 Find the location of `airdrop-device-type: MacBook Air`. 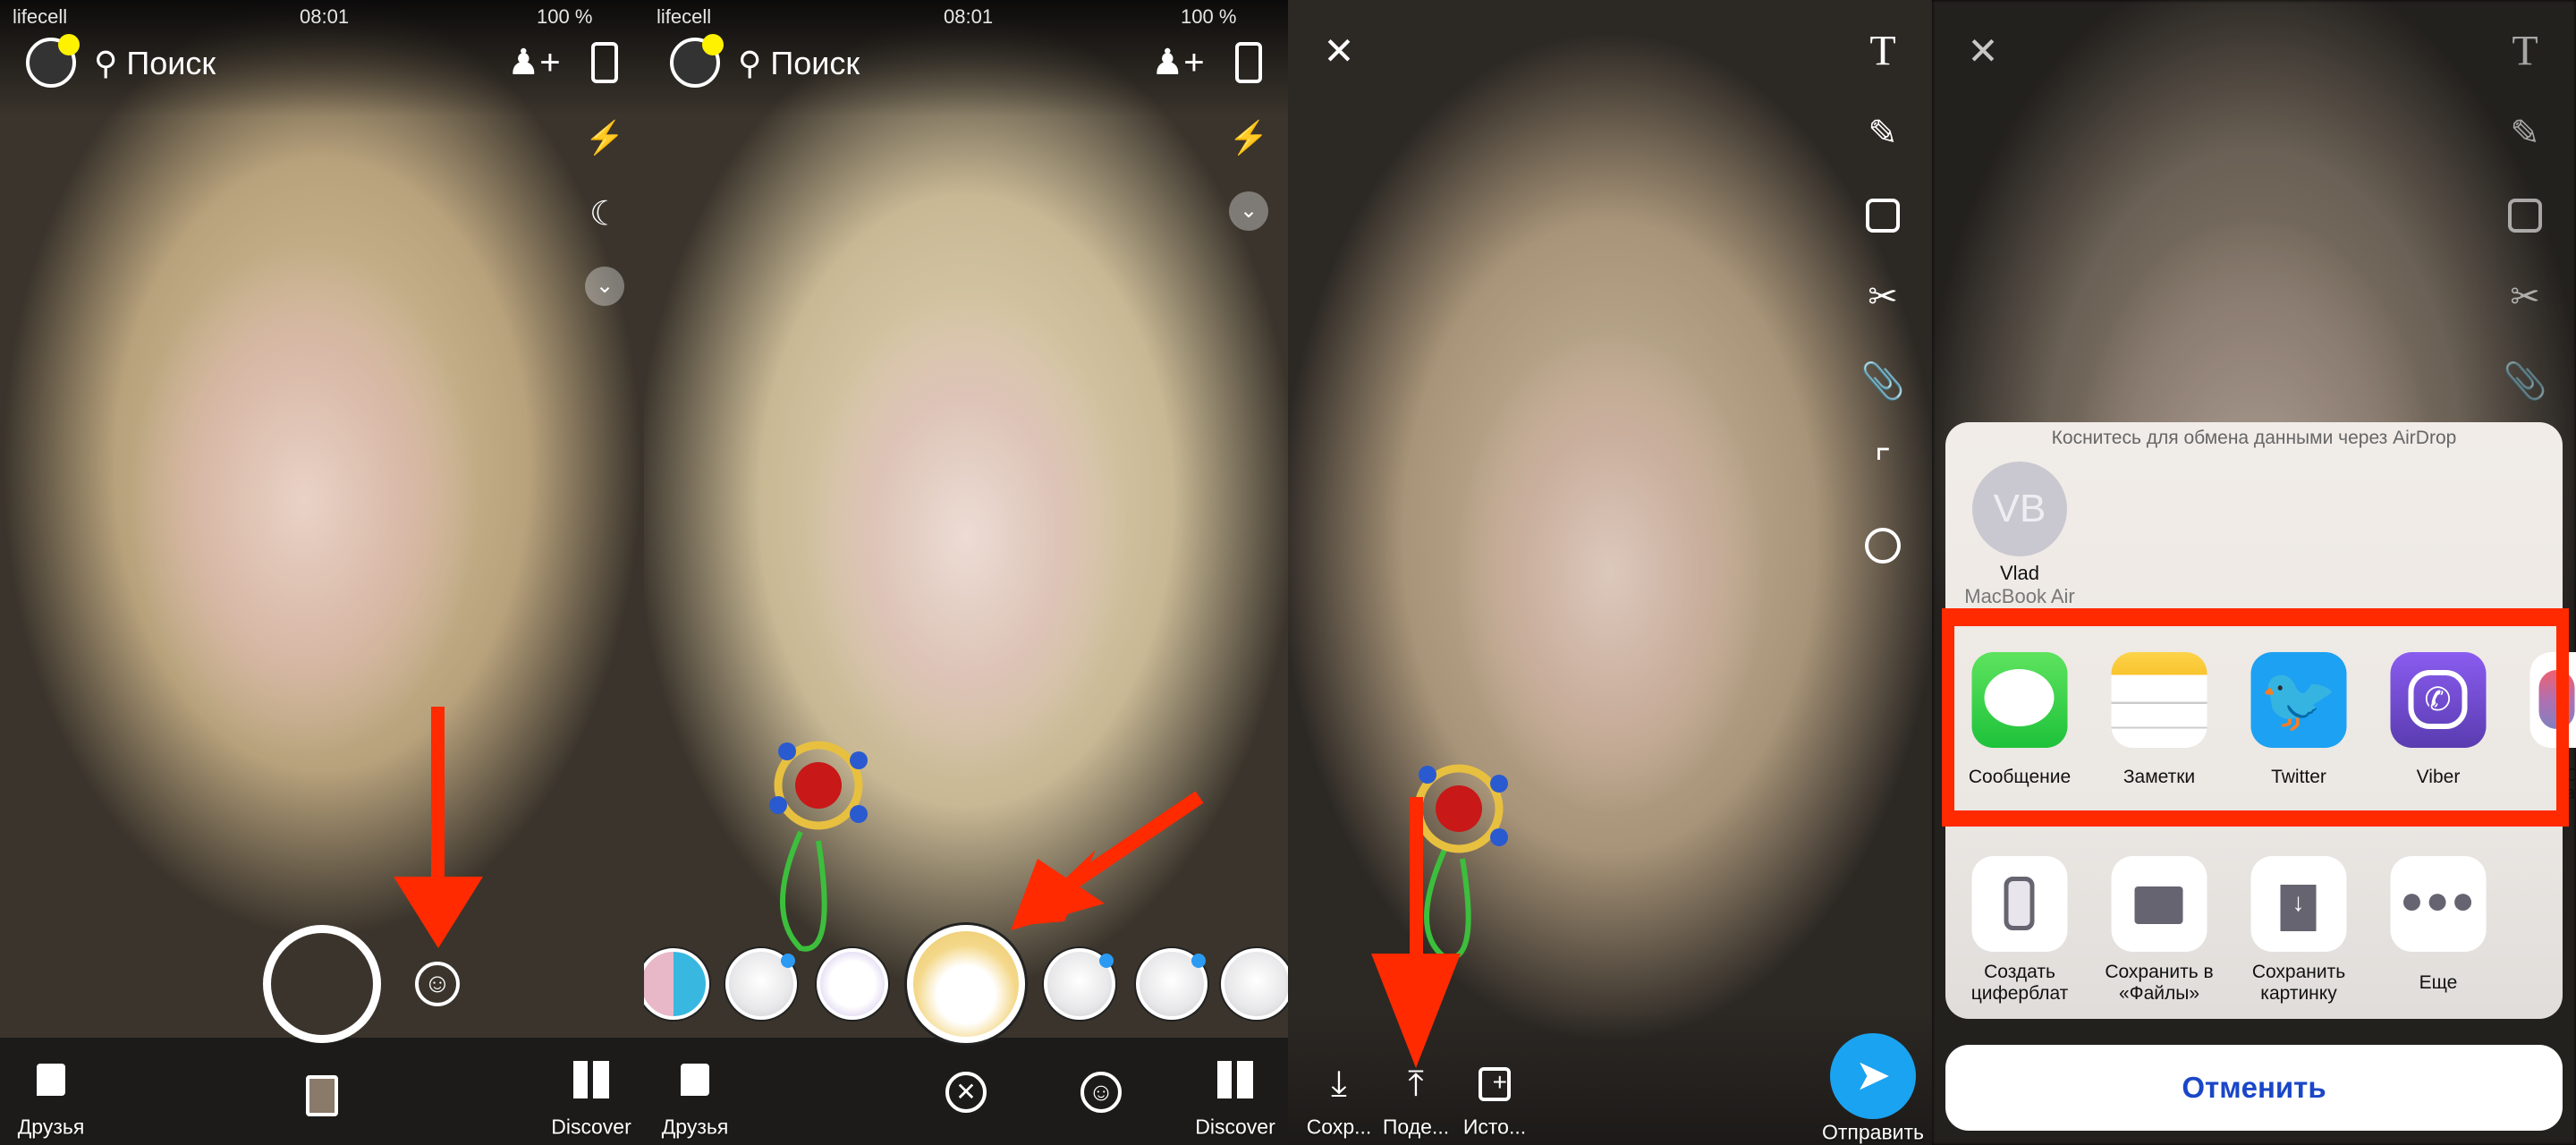

airdrop-device-type: MacBook Air is located at coordinates (2019, 596).